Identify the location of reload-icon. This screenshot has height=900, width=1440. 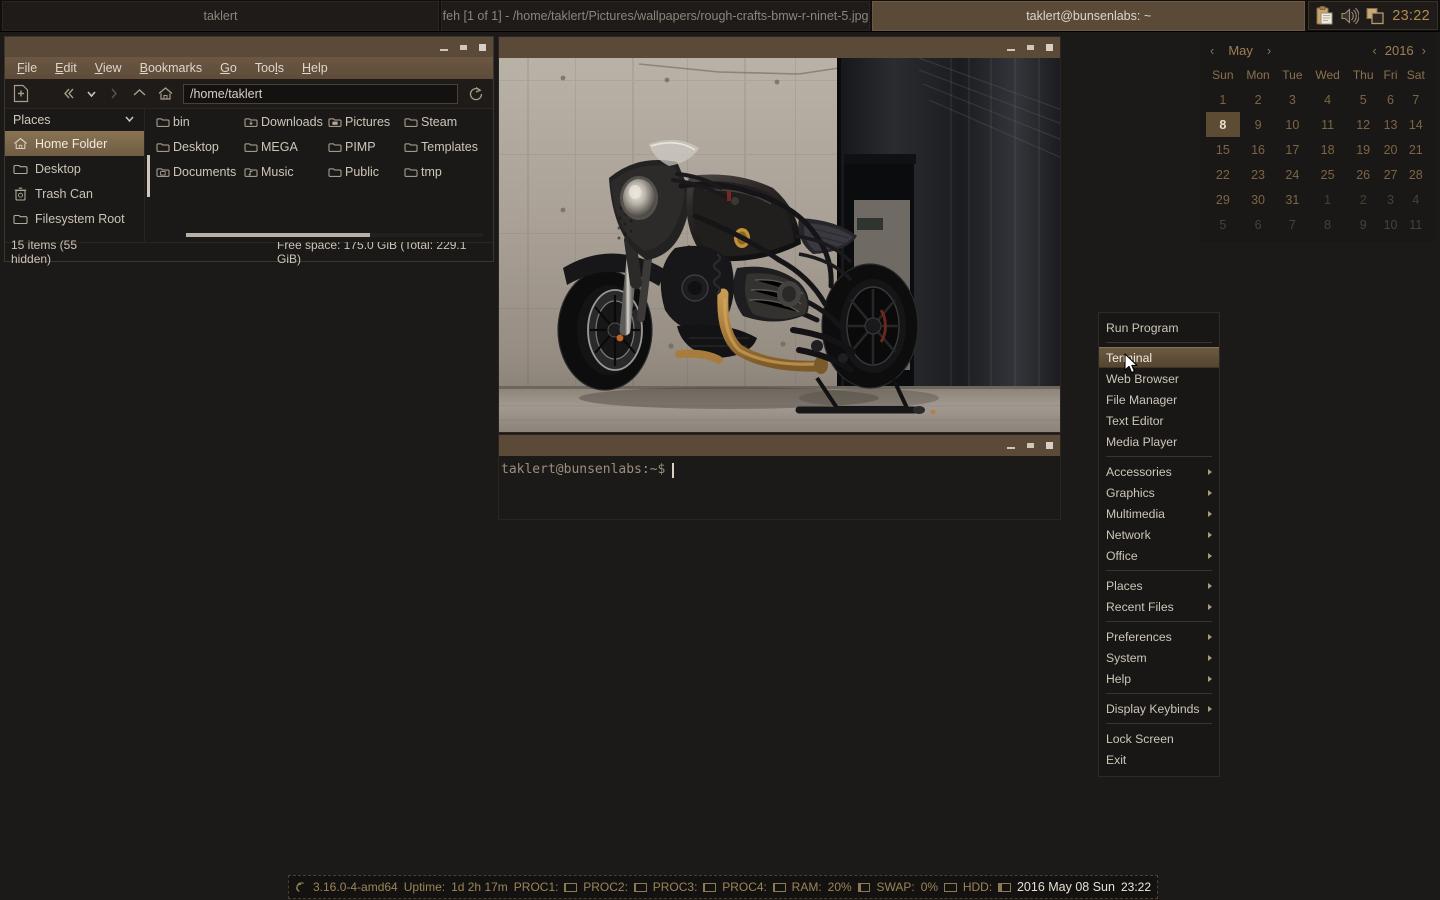
(476, 94).